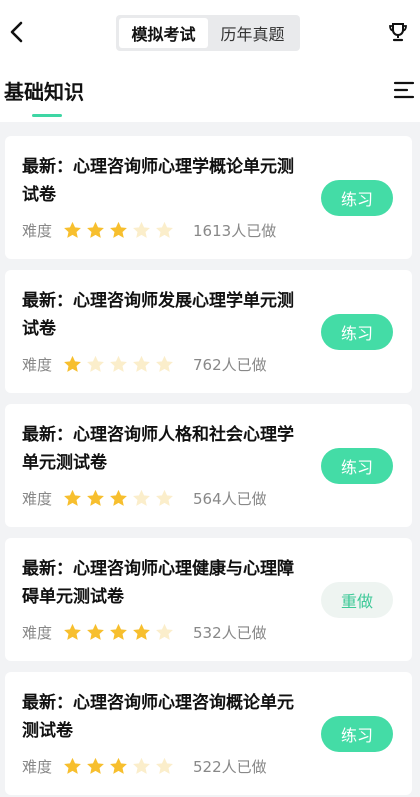  I want to click on attempt-count: 564人已做, so click(230, 498).